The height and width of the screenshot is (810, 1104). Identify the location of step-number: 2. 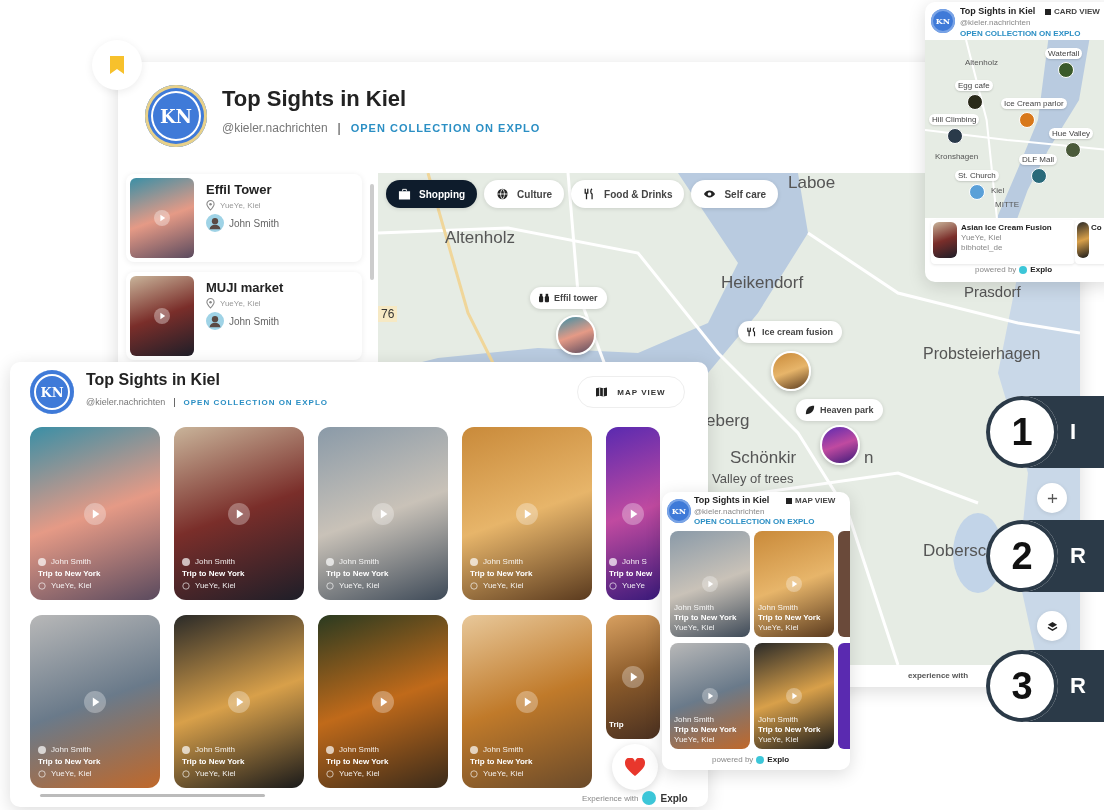
(1022, 556).